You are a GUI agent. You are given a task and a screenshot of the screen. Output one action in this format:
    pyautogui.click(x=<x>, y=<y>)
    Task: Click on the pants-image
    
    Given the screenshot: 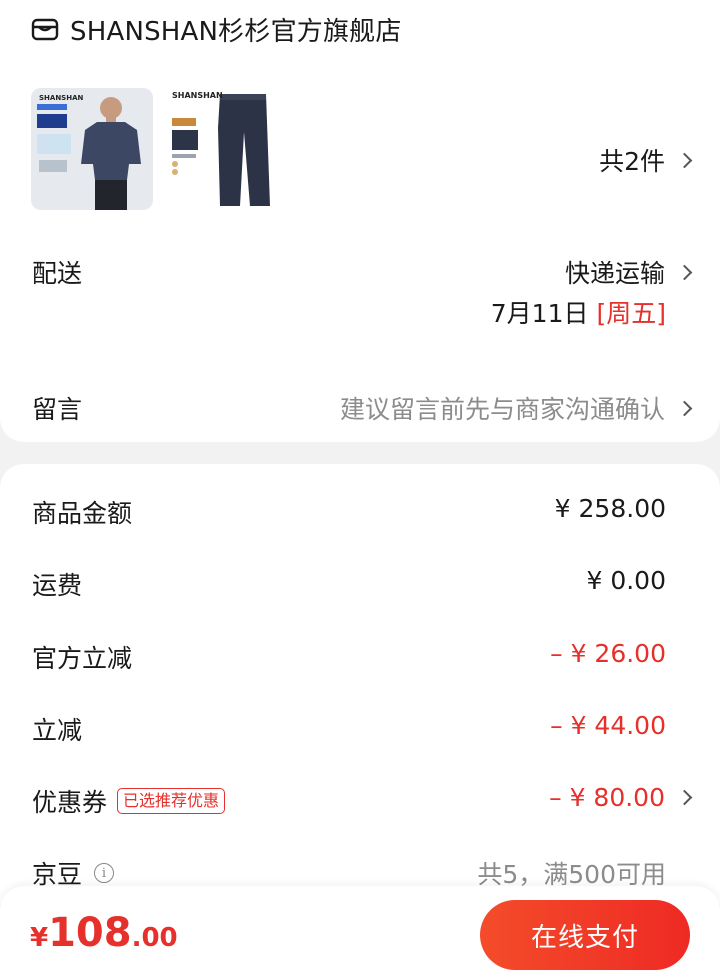 What is the action you would take?
    pyautogui.click(x=225, y=149)
    